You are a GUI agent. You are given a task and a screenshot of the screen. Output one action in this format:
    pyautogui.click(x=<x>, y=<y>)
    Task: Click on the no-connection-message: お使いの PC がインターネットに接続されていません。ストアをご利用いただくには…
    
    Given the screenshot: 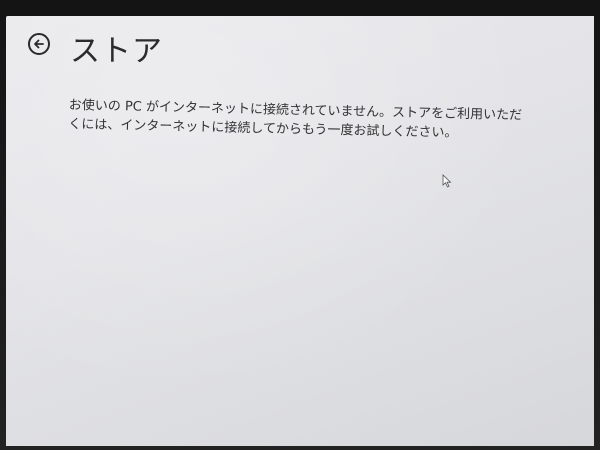 What is the action you would take?
    pyautogui.click(x=295, y=119)
    